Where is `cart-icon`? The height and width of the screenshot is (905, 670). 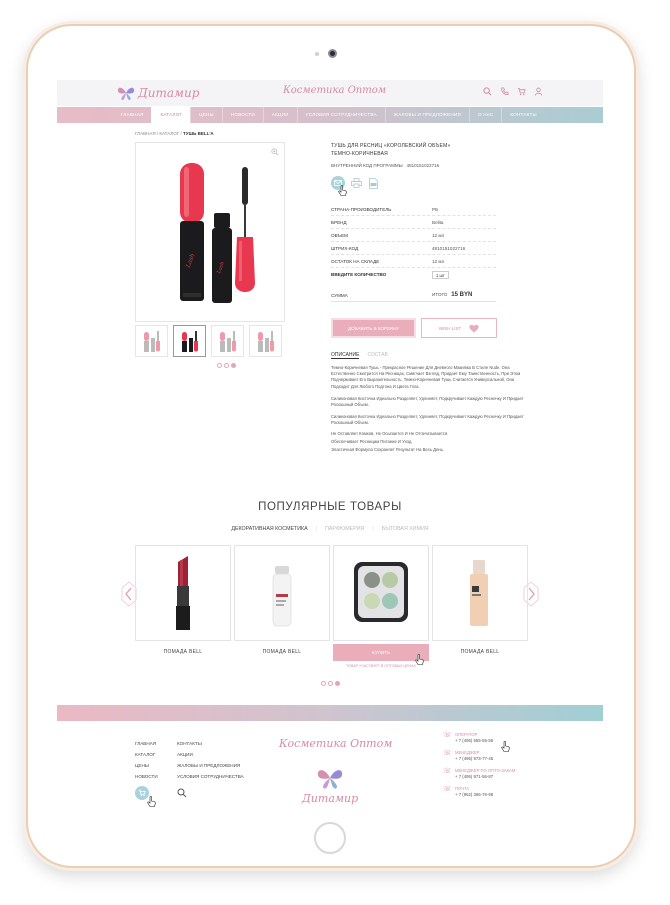 cart-icon is located at coordinates (521, 91).